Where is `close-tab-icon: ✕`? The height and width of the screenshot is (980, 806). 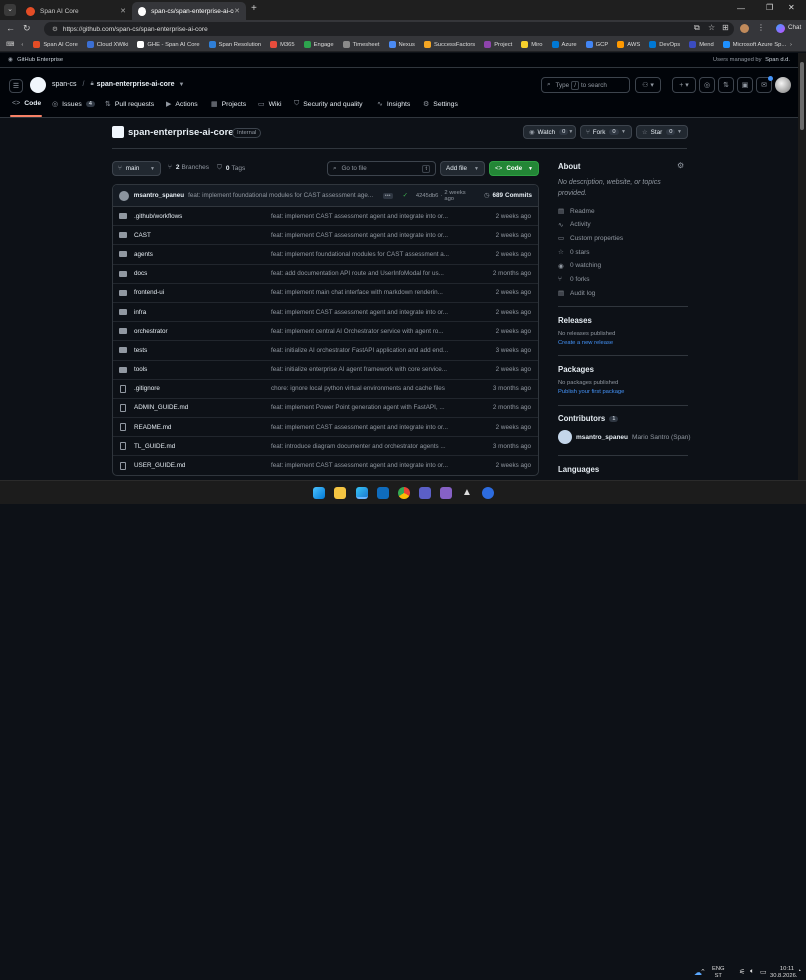
close-tab-icon: ✕ is located at coordinates (237, 11).